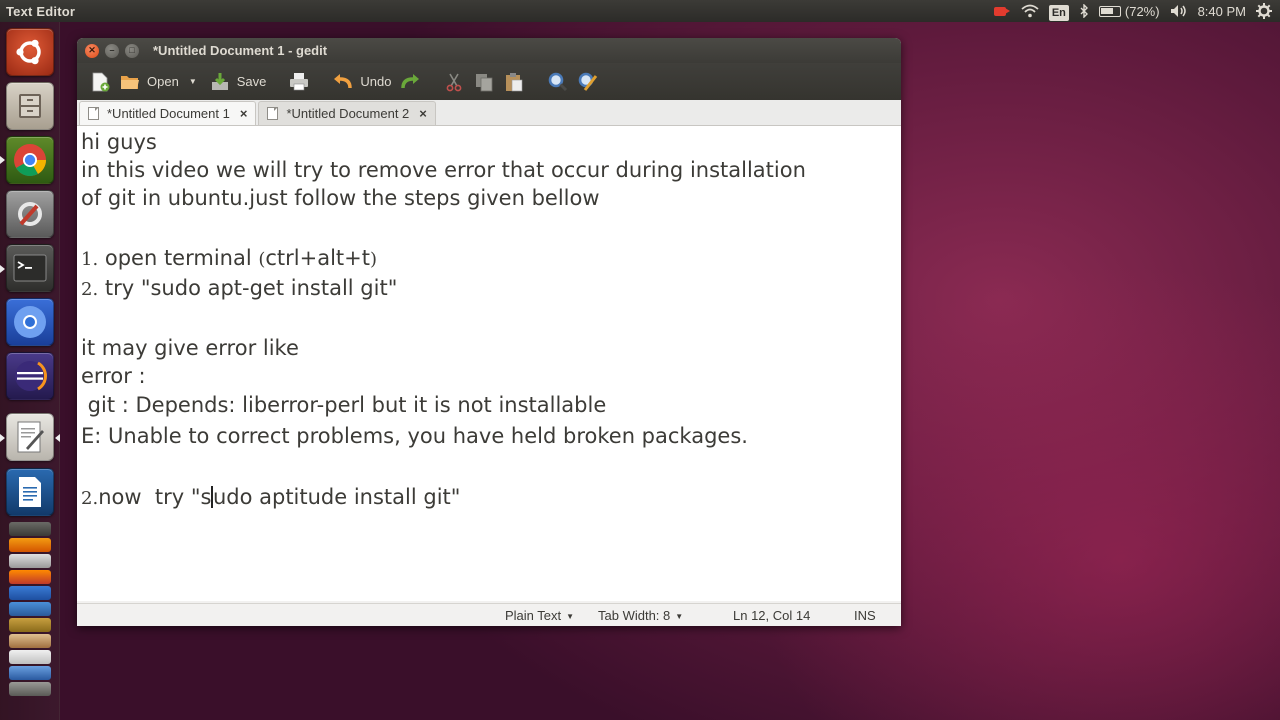  What do you see at coordinates (1264, 11) in the screenshot?
I see `session-indicator` at bounding box center [1264, 11].